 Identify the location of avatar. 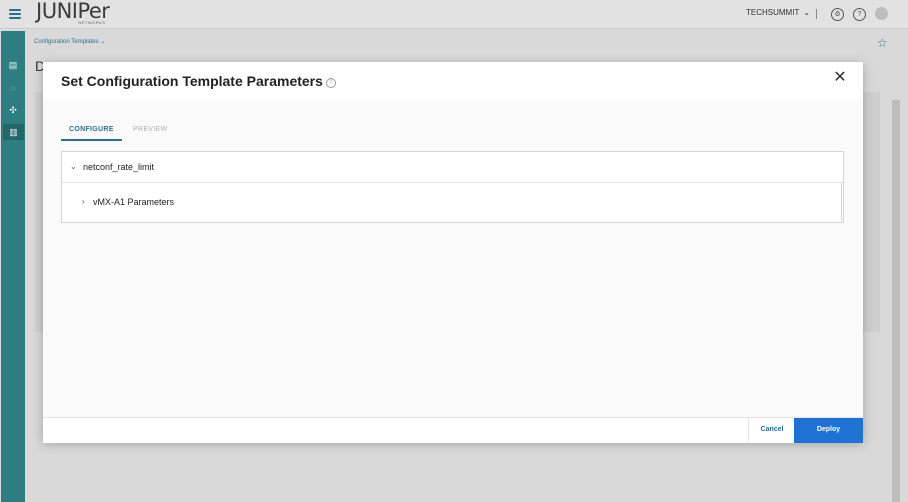
(881, 13).